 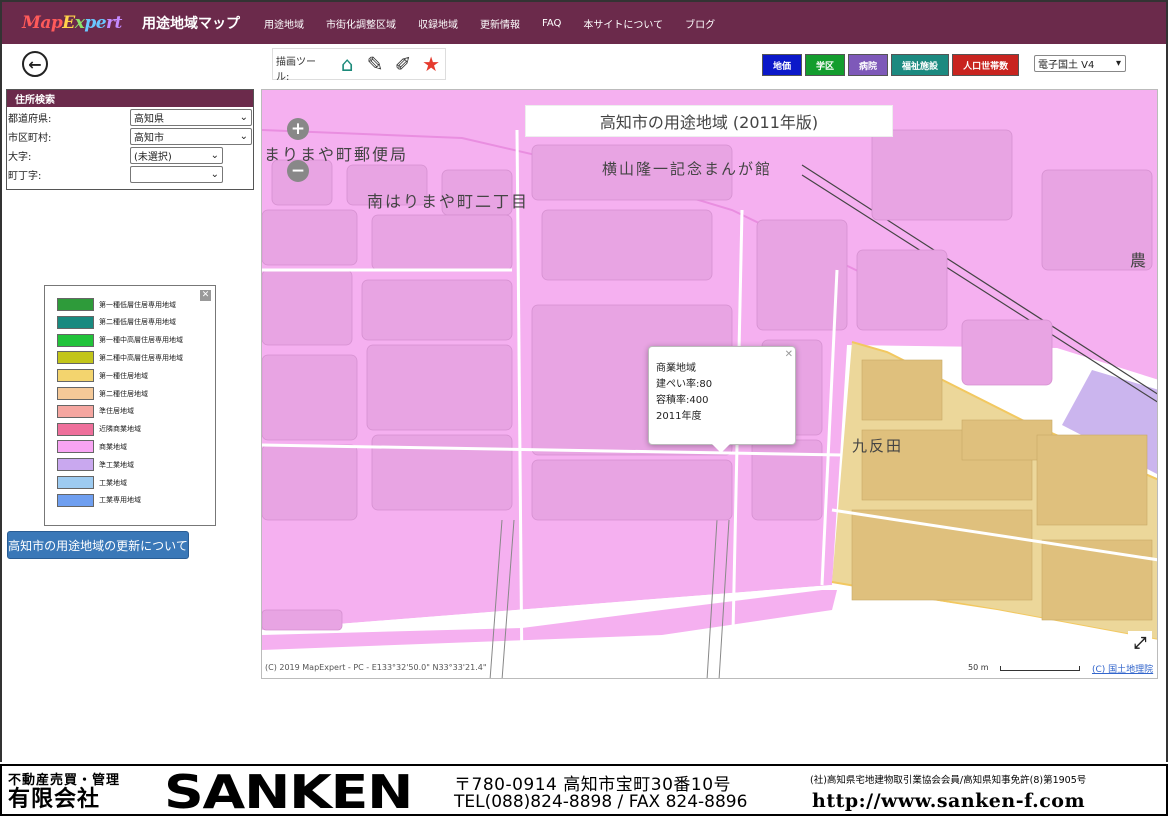 What do you see at coordinates (116, 411) in the screenshot?
I see `legend-label: 準住居地域` at bounding box center [116, 411].